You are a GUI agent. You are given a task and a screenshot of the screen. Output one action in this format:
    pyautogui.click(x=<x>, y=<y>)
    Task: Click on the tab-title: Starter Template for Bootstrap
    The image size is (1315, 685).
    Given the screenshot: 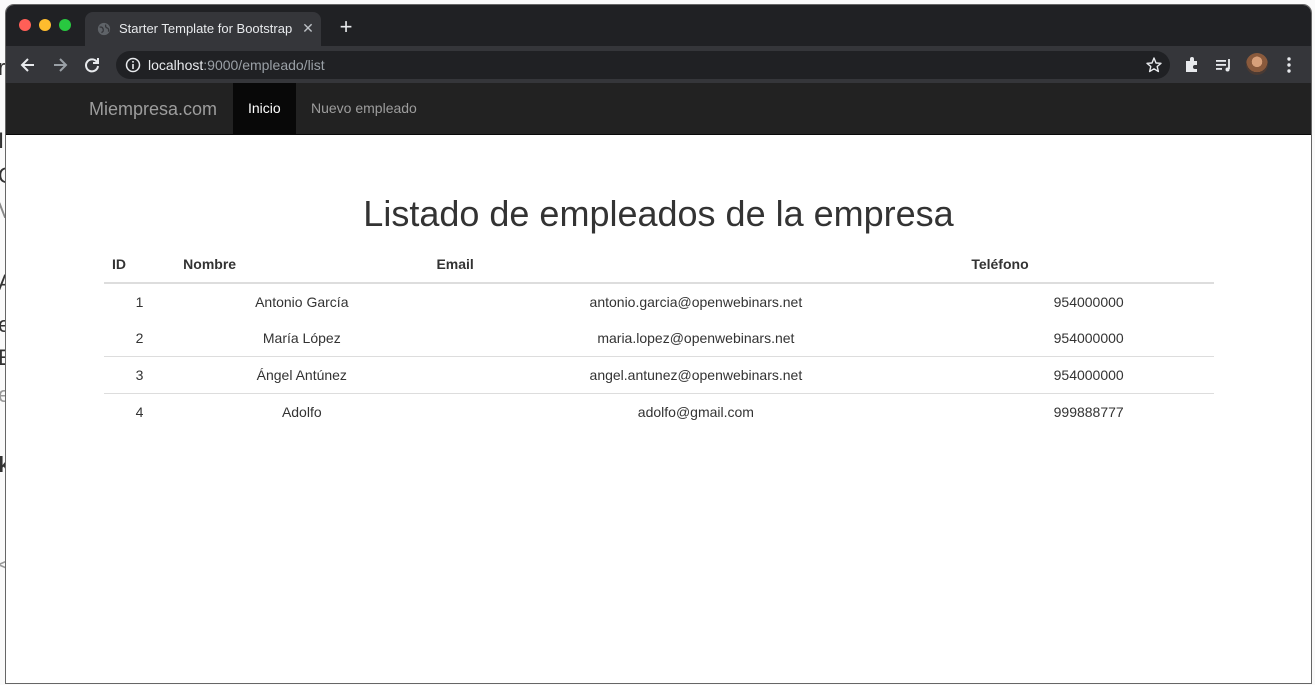 What is the action you would take?
    pyautogui.click(x=206, y=28)
    